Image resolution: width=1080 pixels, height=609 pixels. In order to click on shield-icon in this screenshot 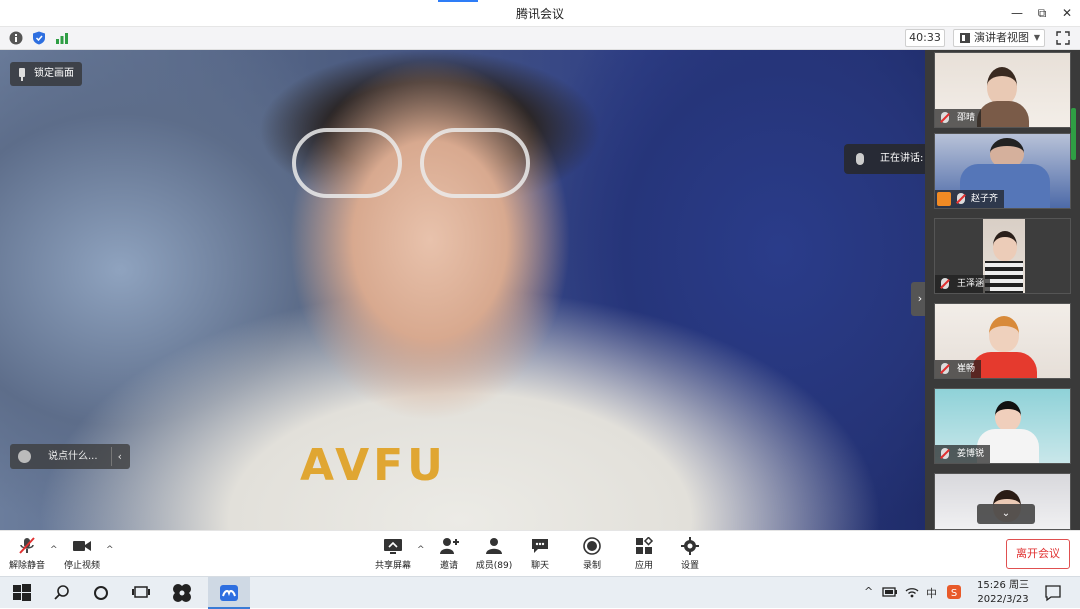, I will do `click(39, 38)`.